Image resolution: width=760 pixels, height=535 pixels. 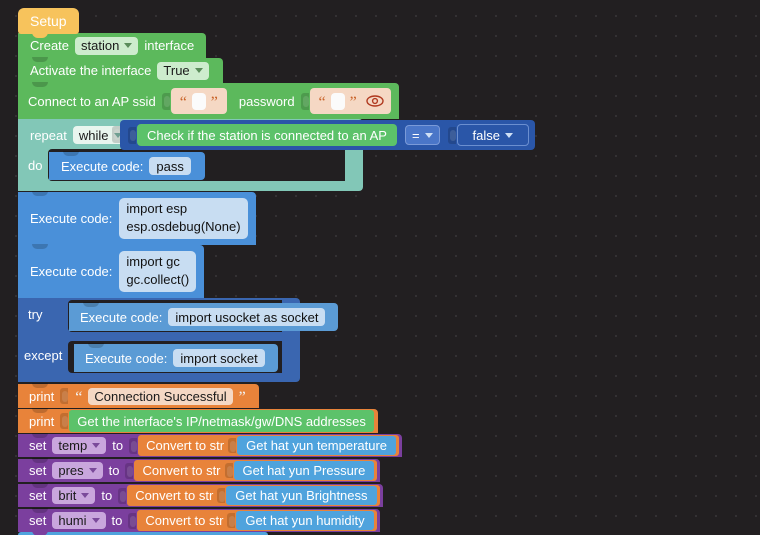 I want to click on block-get-sensor: Get hat yun humidity, so click(x=305, y=520).